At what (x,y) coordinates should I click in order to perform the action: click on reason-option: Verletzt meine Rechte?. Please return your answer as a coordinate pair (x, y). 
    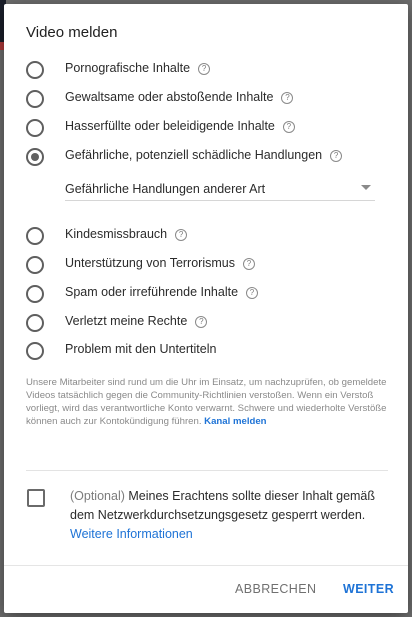
    Looking at the image, I should click on (206, 322).